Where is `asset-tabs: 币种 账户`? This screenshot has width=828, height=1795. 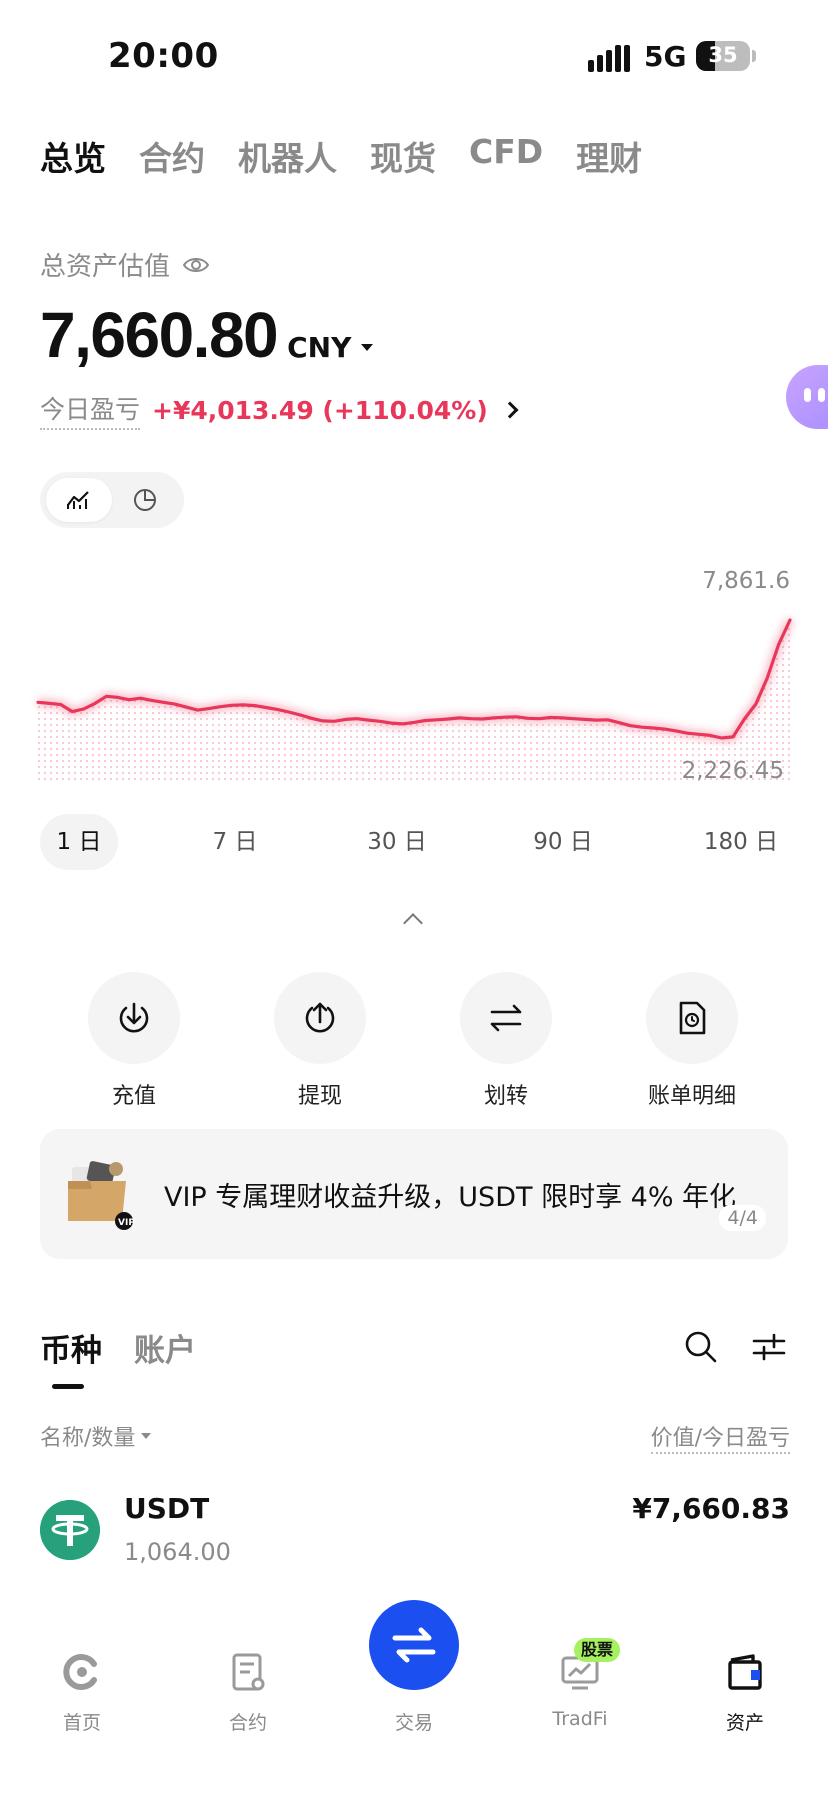 asset-tabs: 币种 账户 is located at coordinates (134, 1347).